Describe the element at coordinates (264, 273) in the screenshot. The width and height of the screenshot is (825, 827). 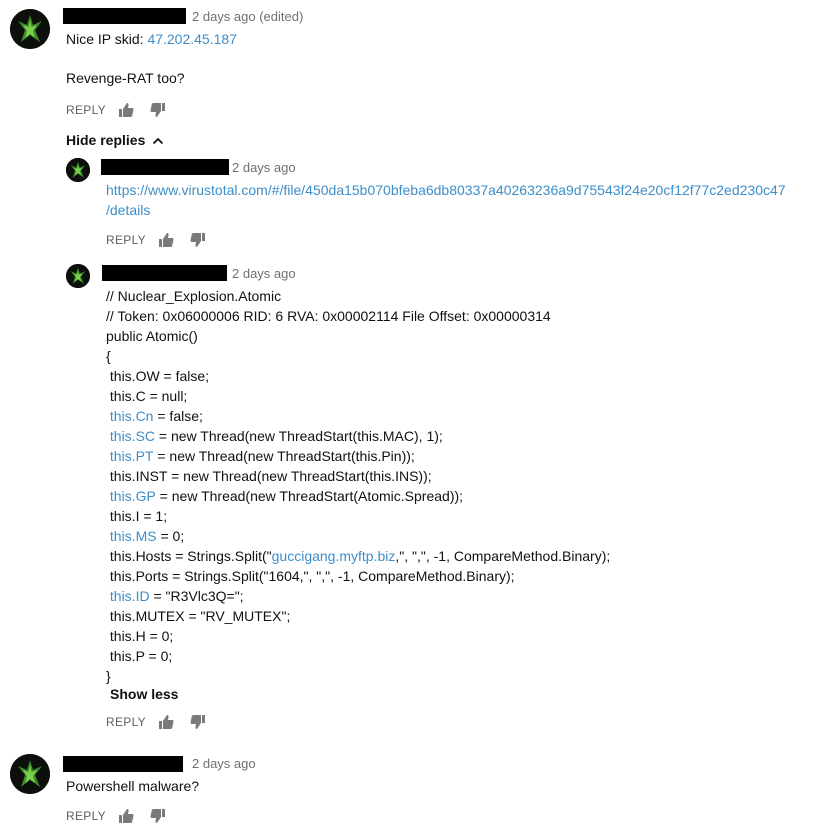
I see `reply2-timestamp: 2 days ago` at that location.